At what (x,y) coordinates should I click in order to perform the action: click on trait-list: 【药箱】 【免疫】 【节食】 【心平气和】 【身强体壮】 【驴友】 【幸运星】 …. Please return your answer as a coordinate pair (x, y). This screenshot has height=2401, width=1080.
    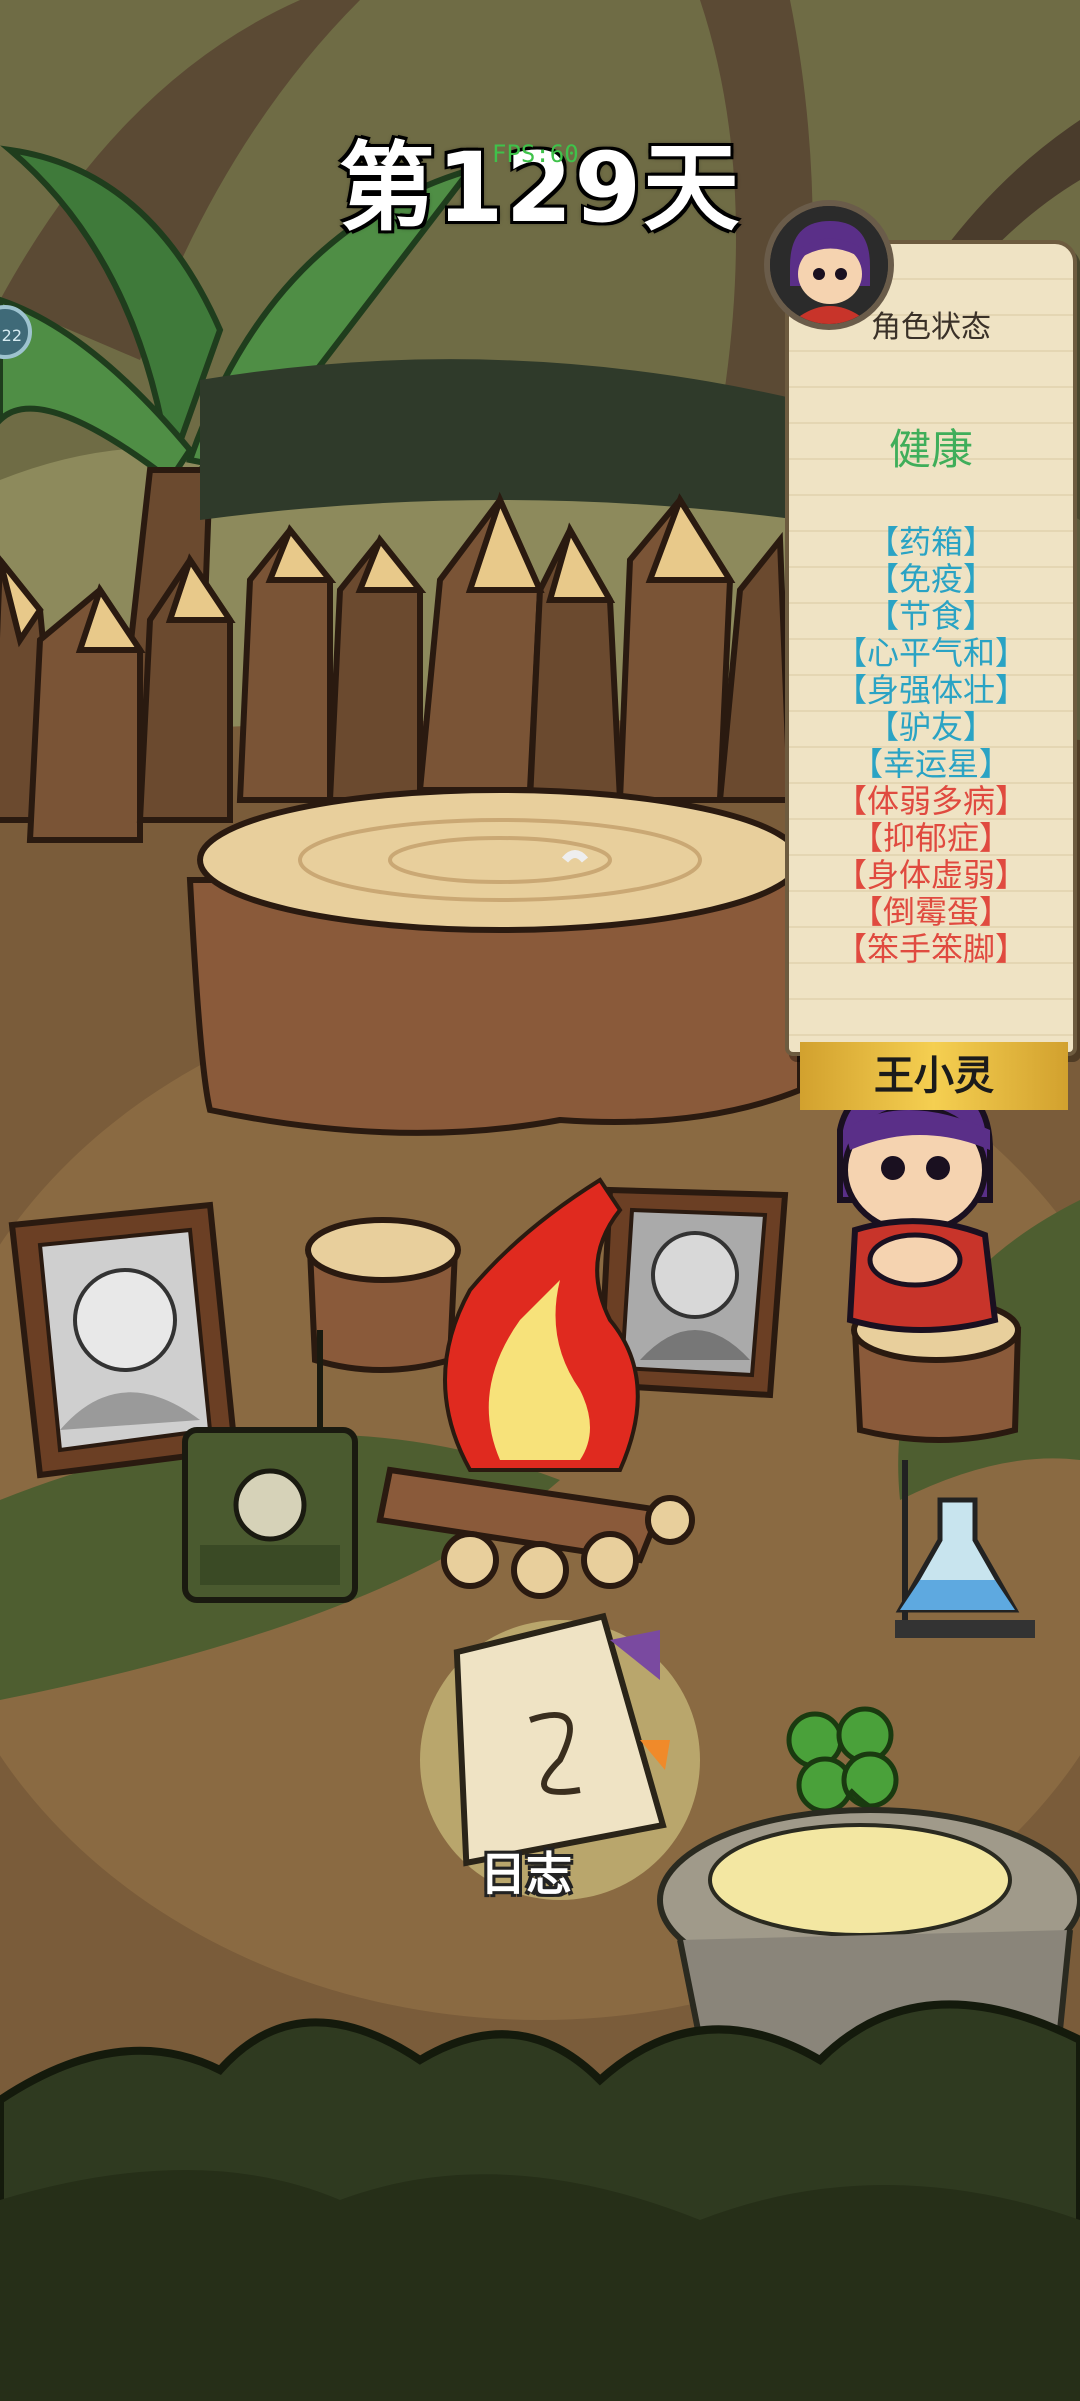
    Looking at the image, I should click on (931, 746).